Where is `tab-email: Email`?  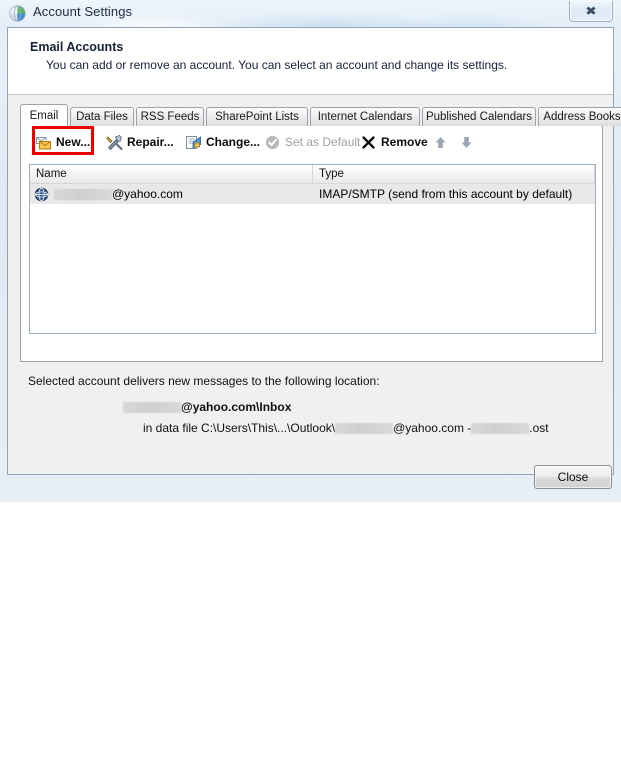 tab-email: Email is located at coordinates (44, 115).